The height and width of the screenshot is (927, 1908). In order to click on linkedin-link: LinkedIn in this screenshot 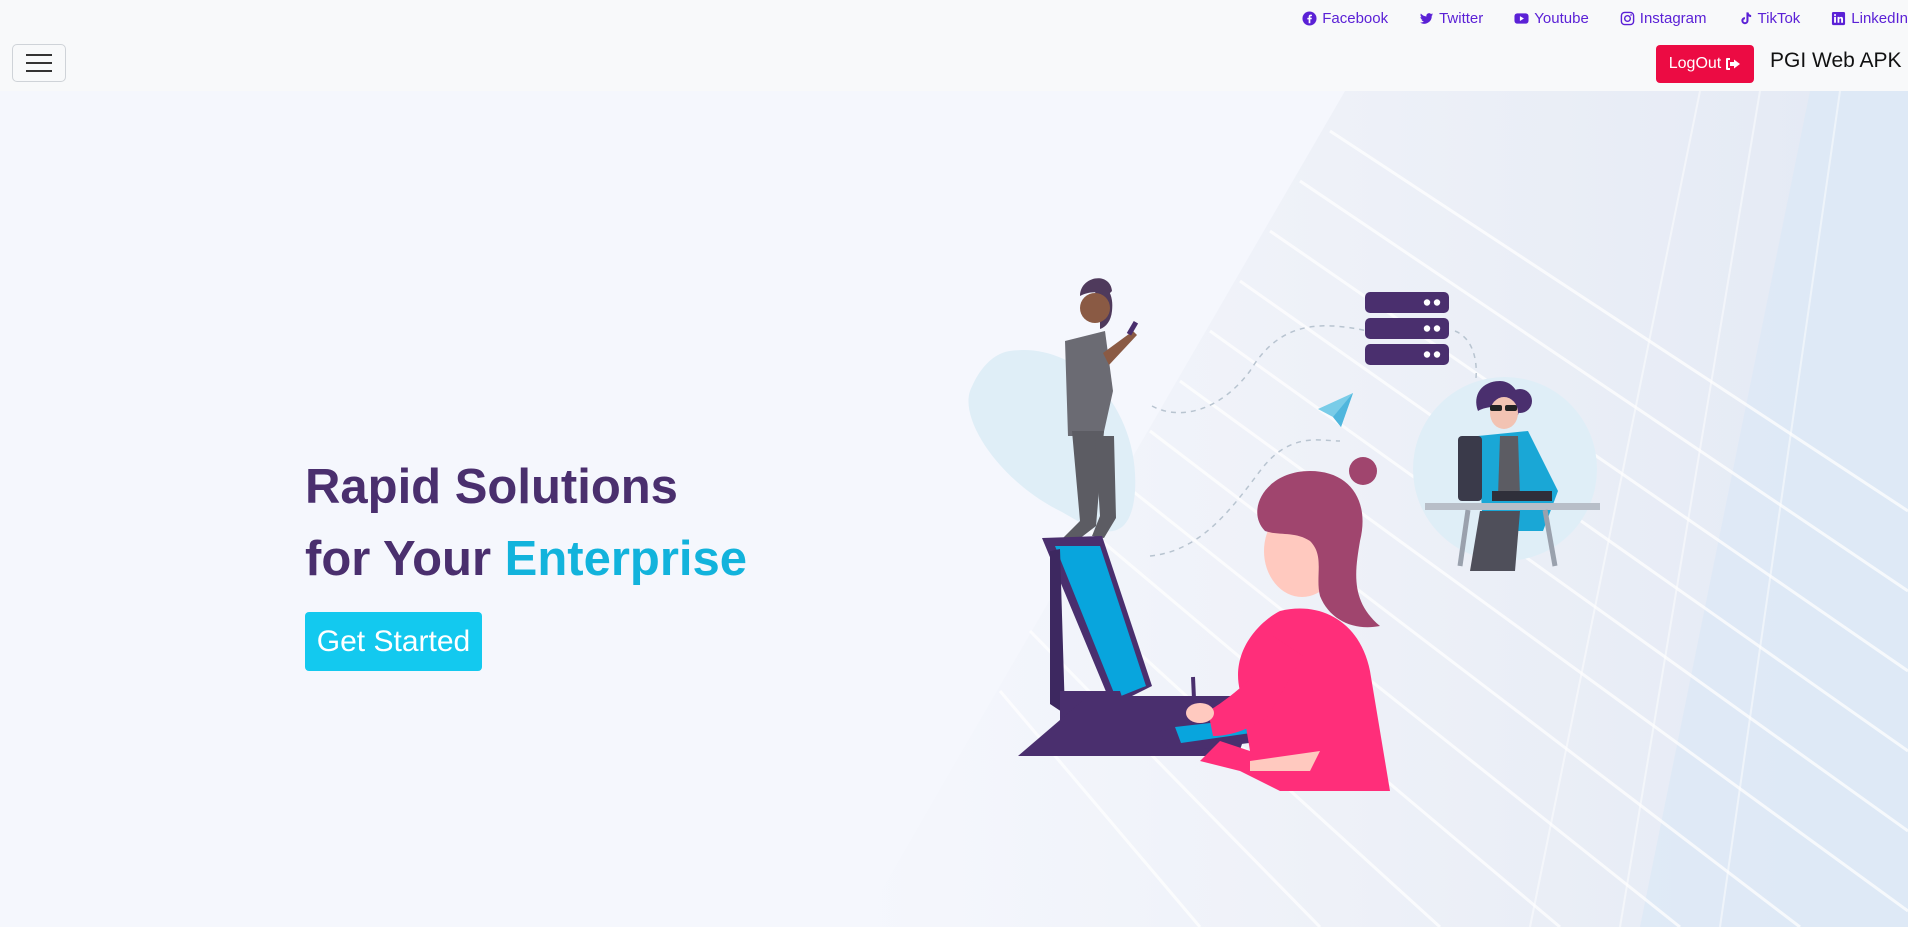, I will do `click(1869, 18)`.